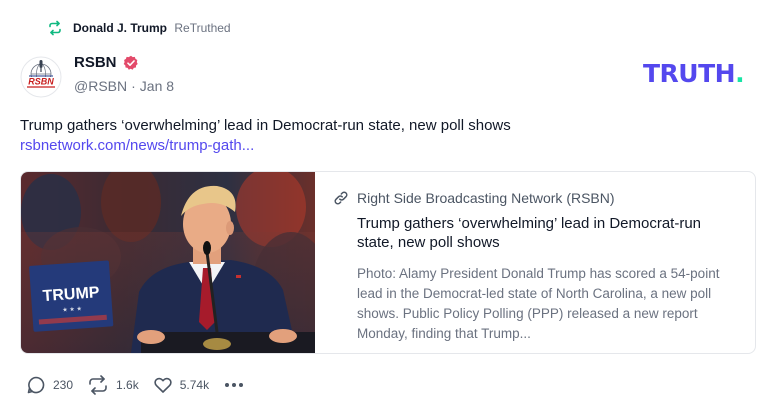 This screenshot has height=415, width=777. What do you see at coordinates (163, 385) in the screenshot?
I see `heart-icon` at bounding box center [163, 385].